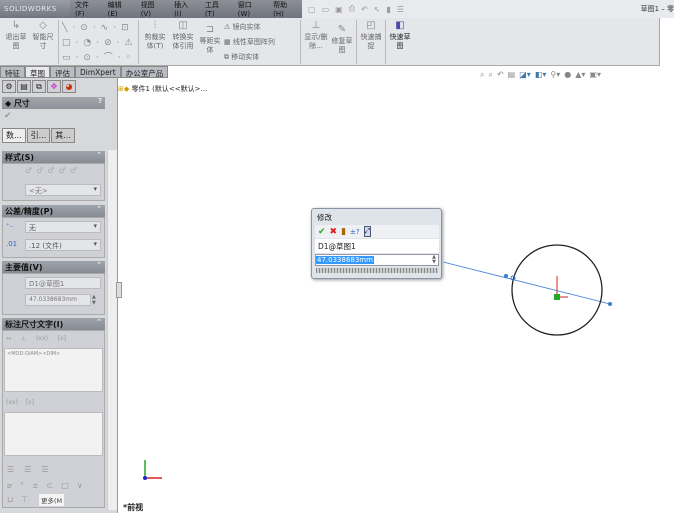 This screenshot has width=674, height=513. What do you see at coordinates (334, 232) in the screenshot?
I see `cancel-x-icon: ✖` at bounding box center [334, 232].